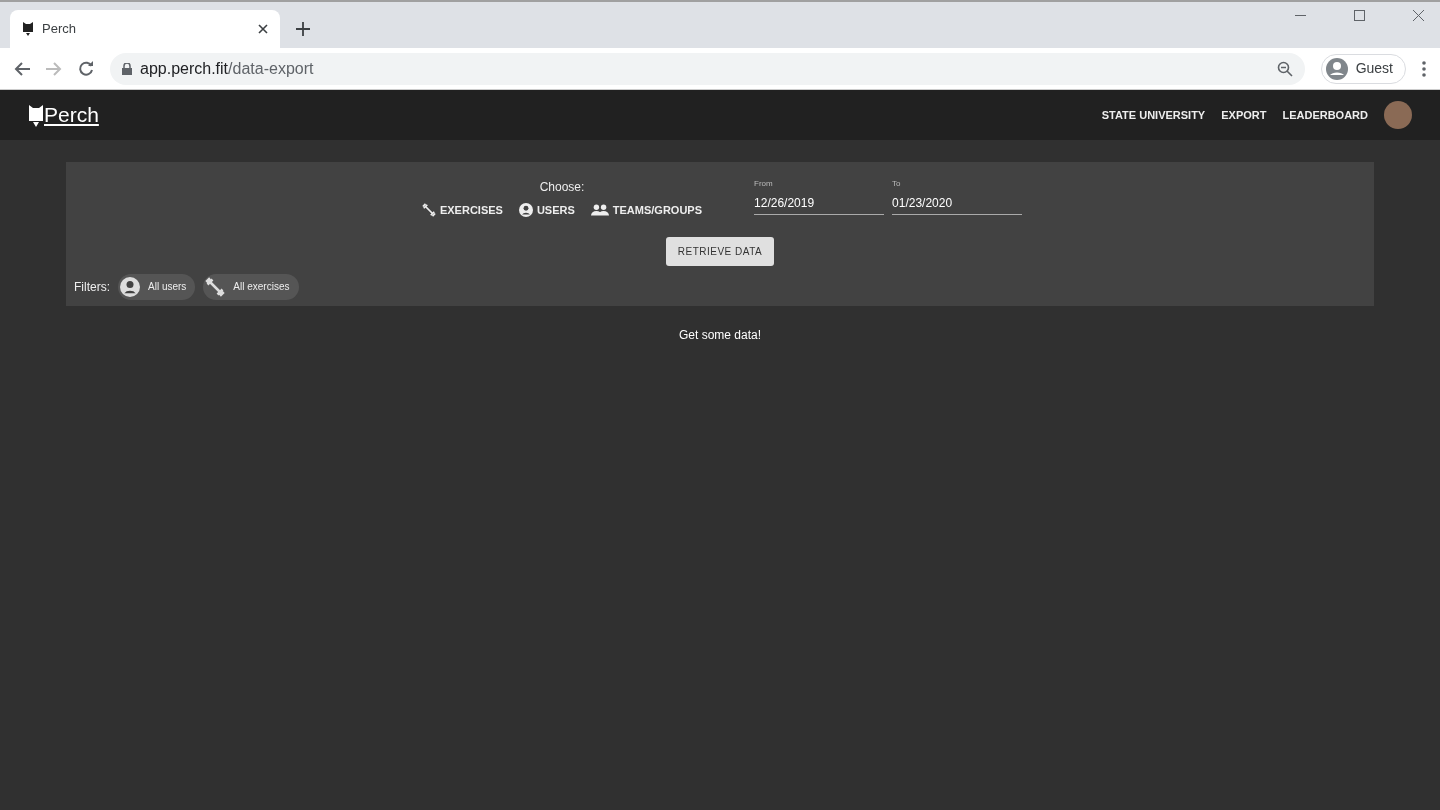 The image size is (1440, 810). Describe the element at coordinates (646, 210) in the screenshot. I see `export-type-option: TEAMS/GROUPS` at that location.